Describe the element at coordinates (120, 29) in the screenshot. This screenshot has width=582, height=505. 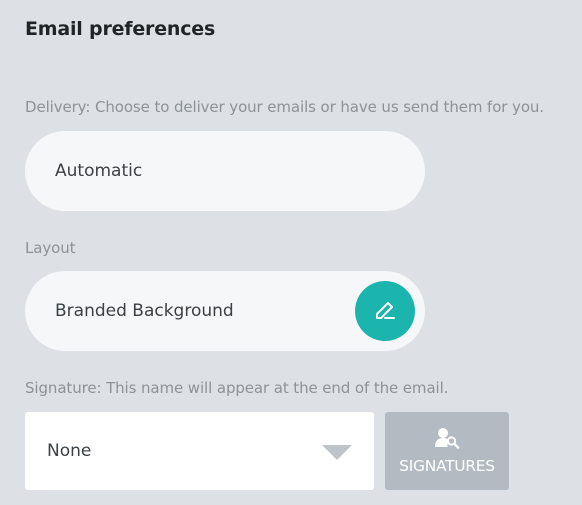
I see `section-title: Email preferences` at that location.